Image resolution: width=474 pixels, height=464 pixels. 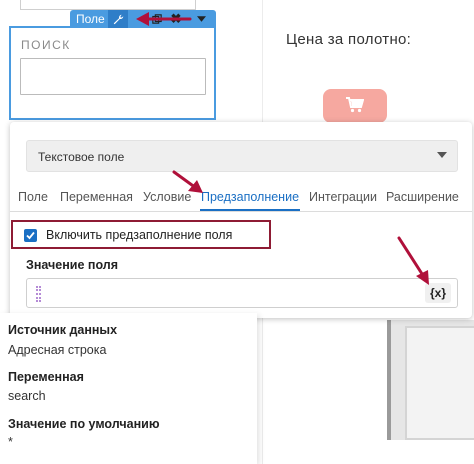 I want to click on variable-insert-button: {x}, so click(x=438, y=293).